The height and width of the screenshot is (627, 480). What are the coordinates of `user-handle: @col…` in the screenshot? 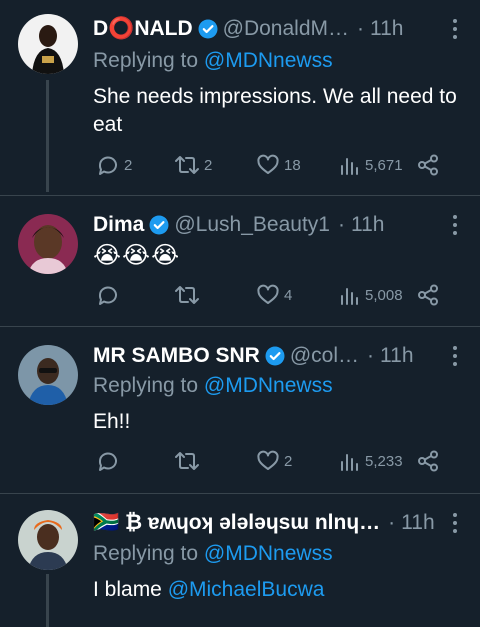 It's located at (324, 356).